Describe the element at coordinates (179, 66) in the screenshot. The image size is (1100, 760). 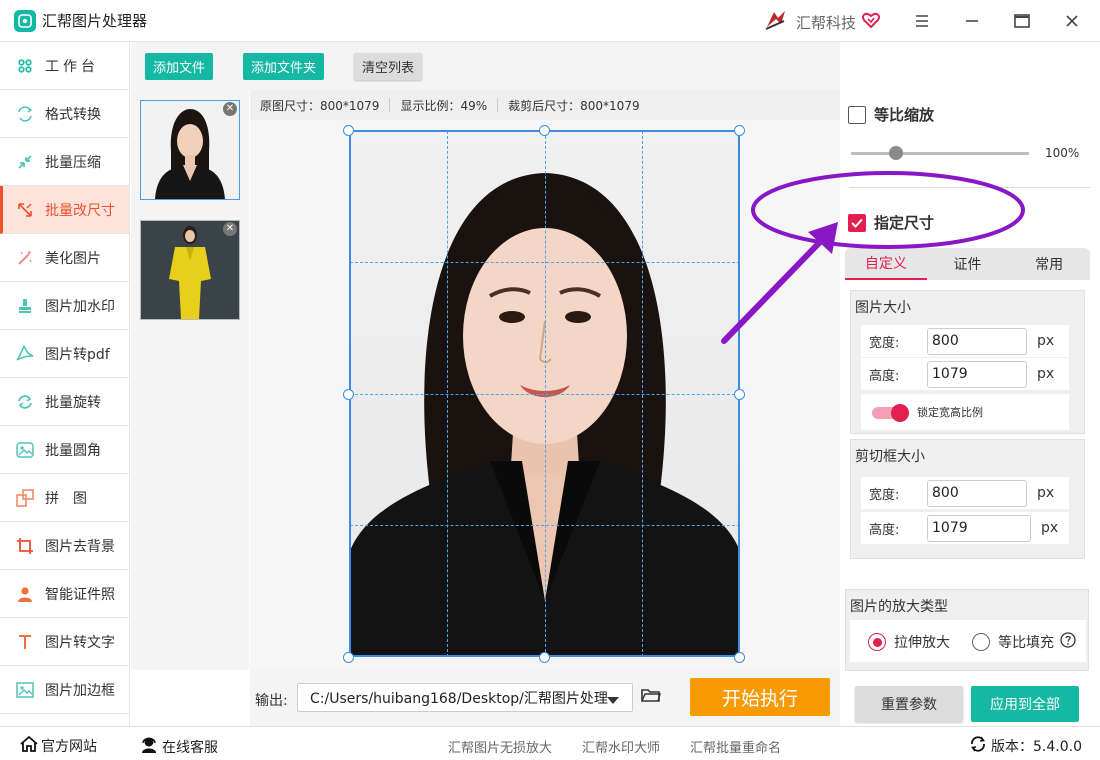
I see `add-file-button: 添加文件` at that location.